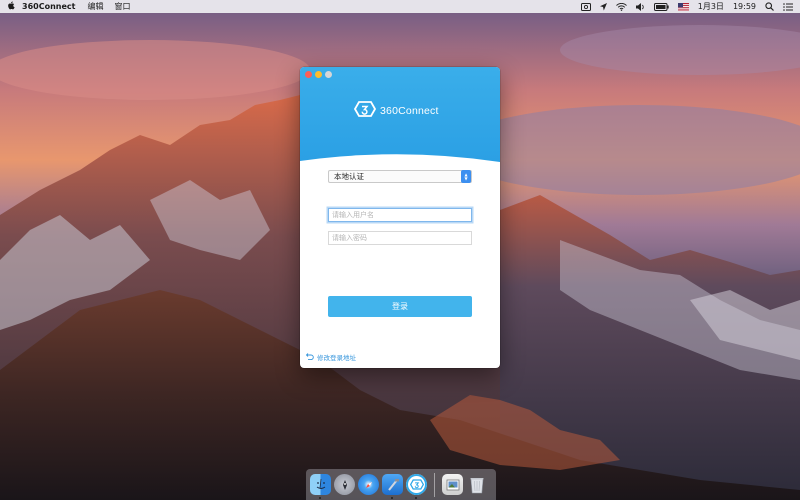 Image resolution: width=800 pixels, height=500 pixels. Describe the element at coordinates (466, 176) in the screenshot. I see `select-arrows-icon: ▲ ▼` at that location.